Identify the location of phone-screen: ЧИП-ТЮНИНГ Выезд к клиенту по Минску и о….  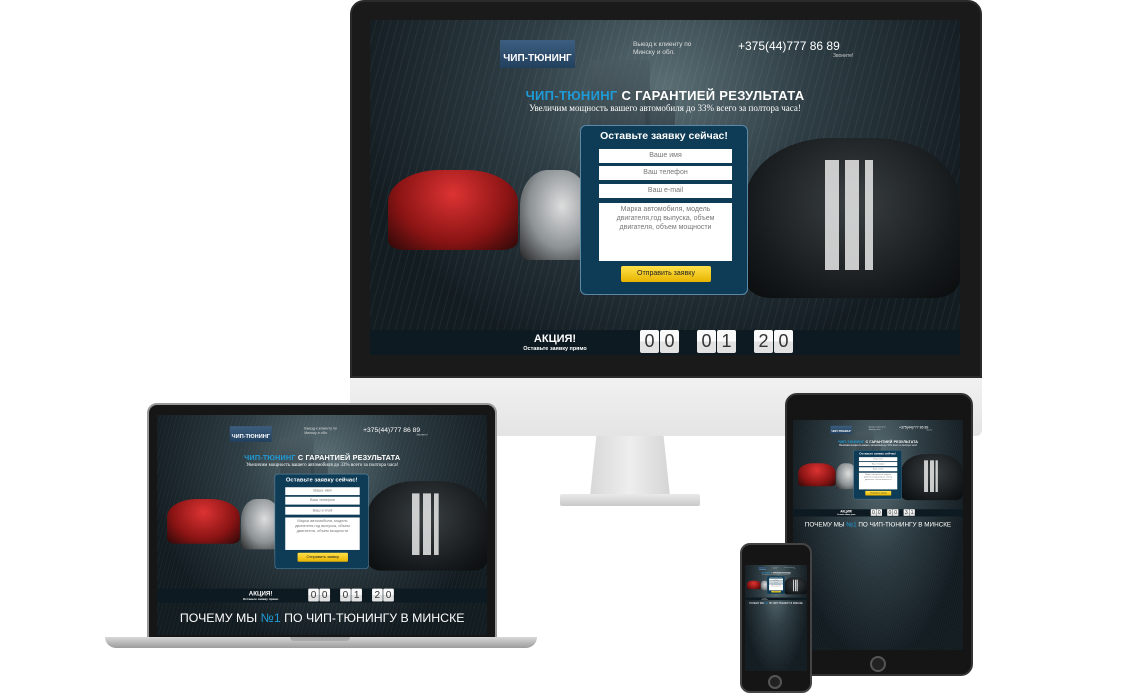
(776, 618).